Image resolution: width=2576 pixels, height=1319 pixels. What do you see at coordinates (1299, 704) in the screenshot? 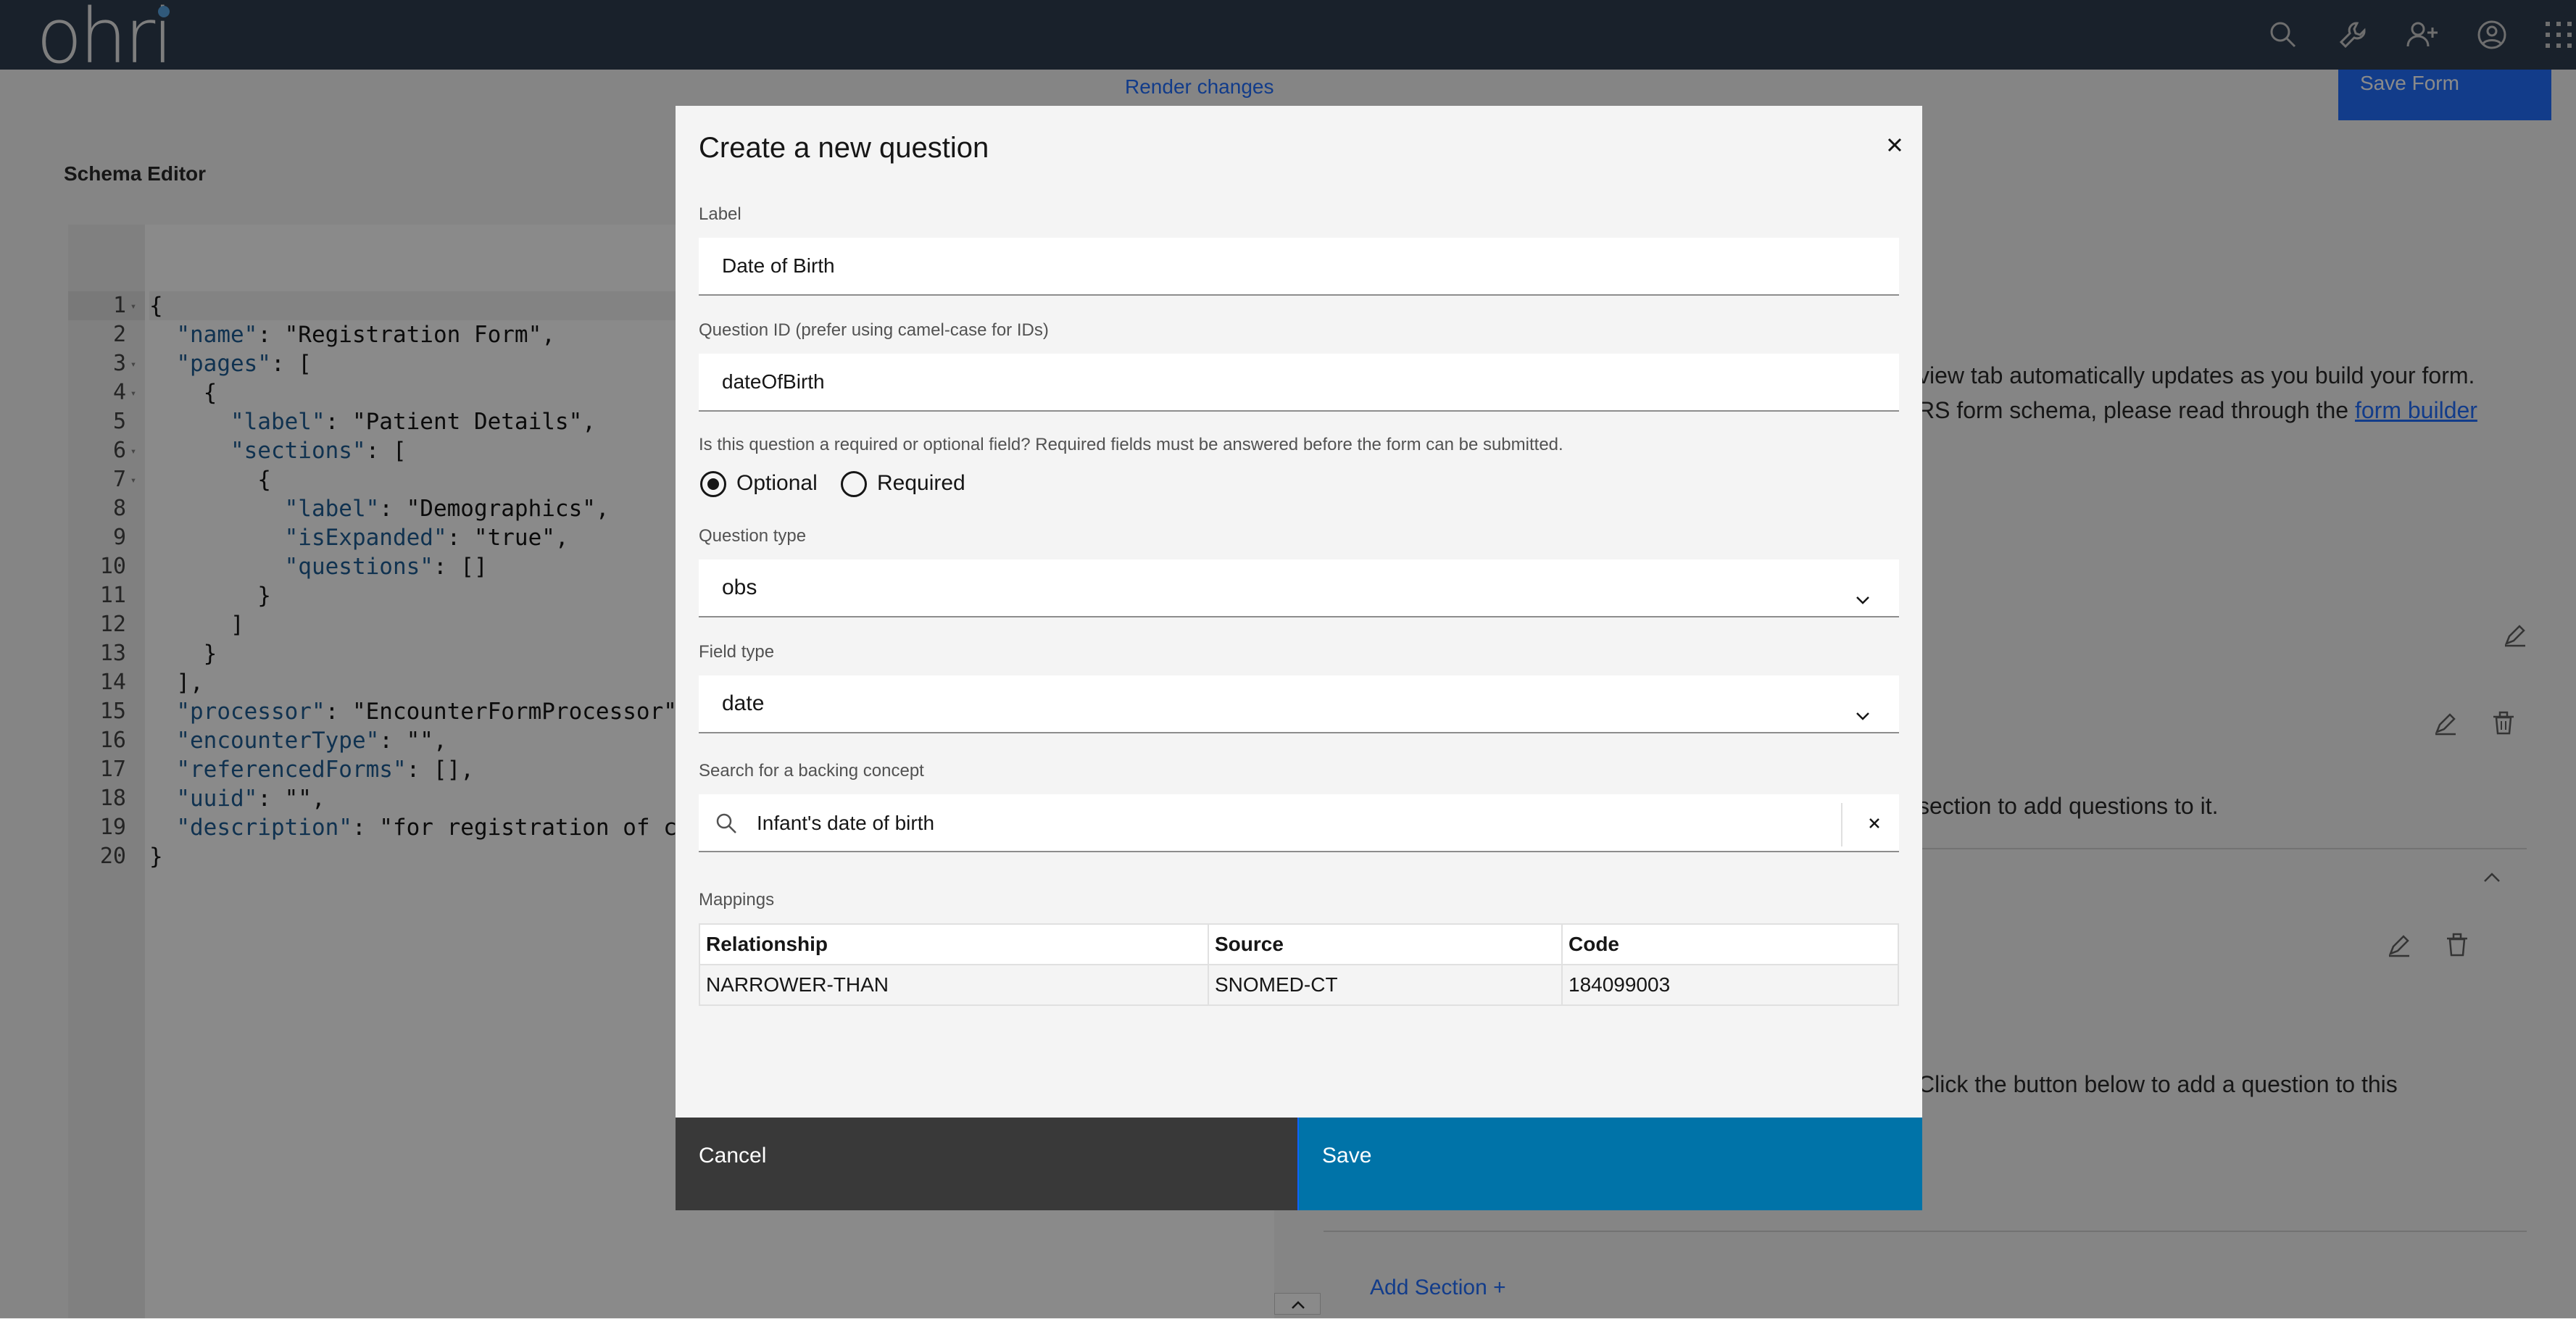
I see `field-type-select: date` at bounding box center [1299, 704].